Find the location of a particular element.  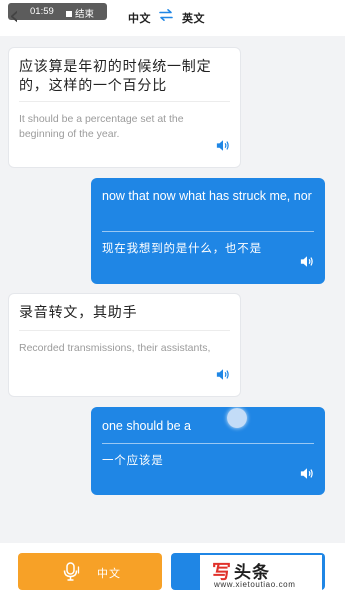

touch-indicator is located at coordinates (237, 418).